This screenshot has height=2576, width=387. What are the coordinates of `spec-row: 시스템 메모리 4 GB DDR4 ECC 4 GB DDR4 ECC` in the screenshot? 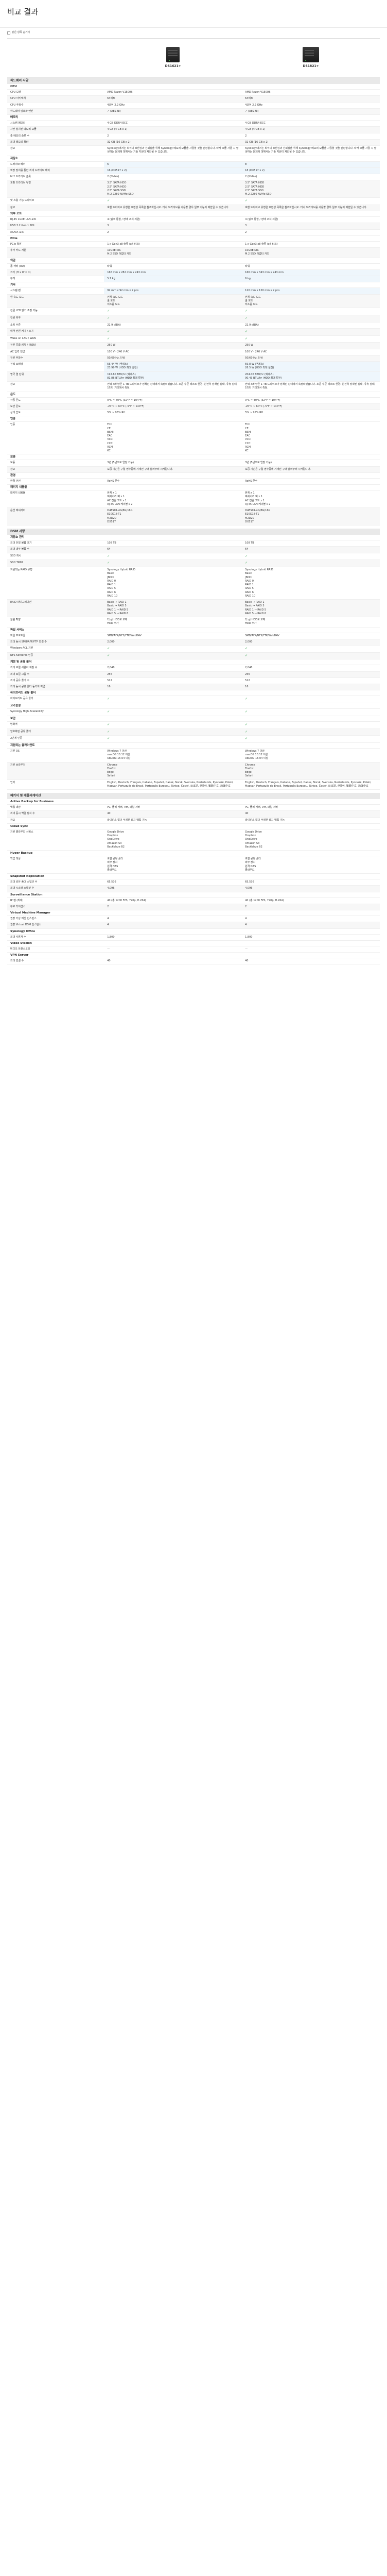 It's located at (193, 124).